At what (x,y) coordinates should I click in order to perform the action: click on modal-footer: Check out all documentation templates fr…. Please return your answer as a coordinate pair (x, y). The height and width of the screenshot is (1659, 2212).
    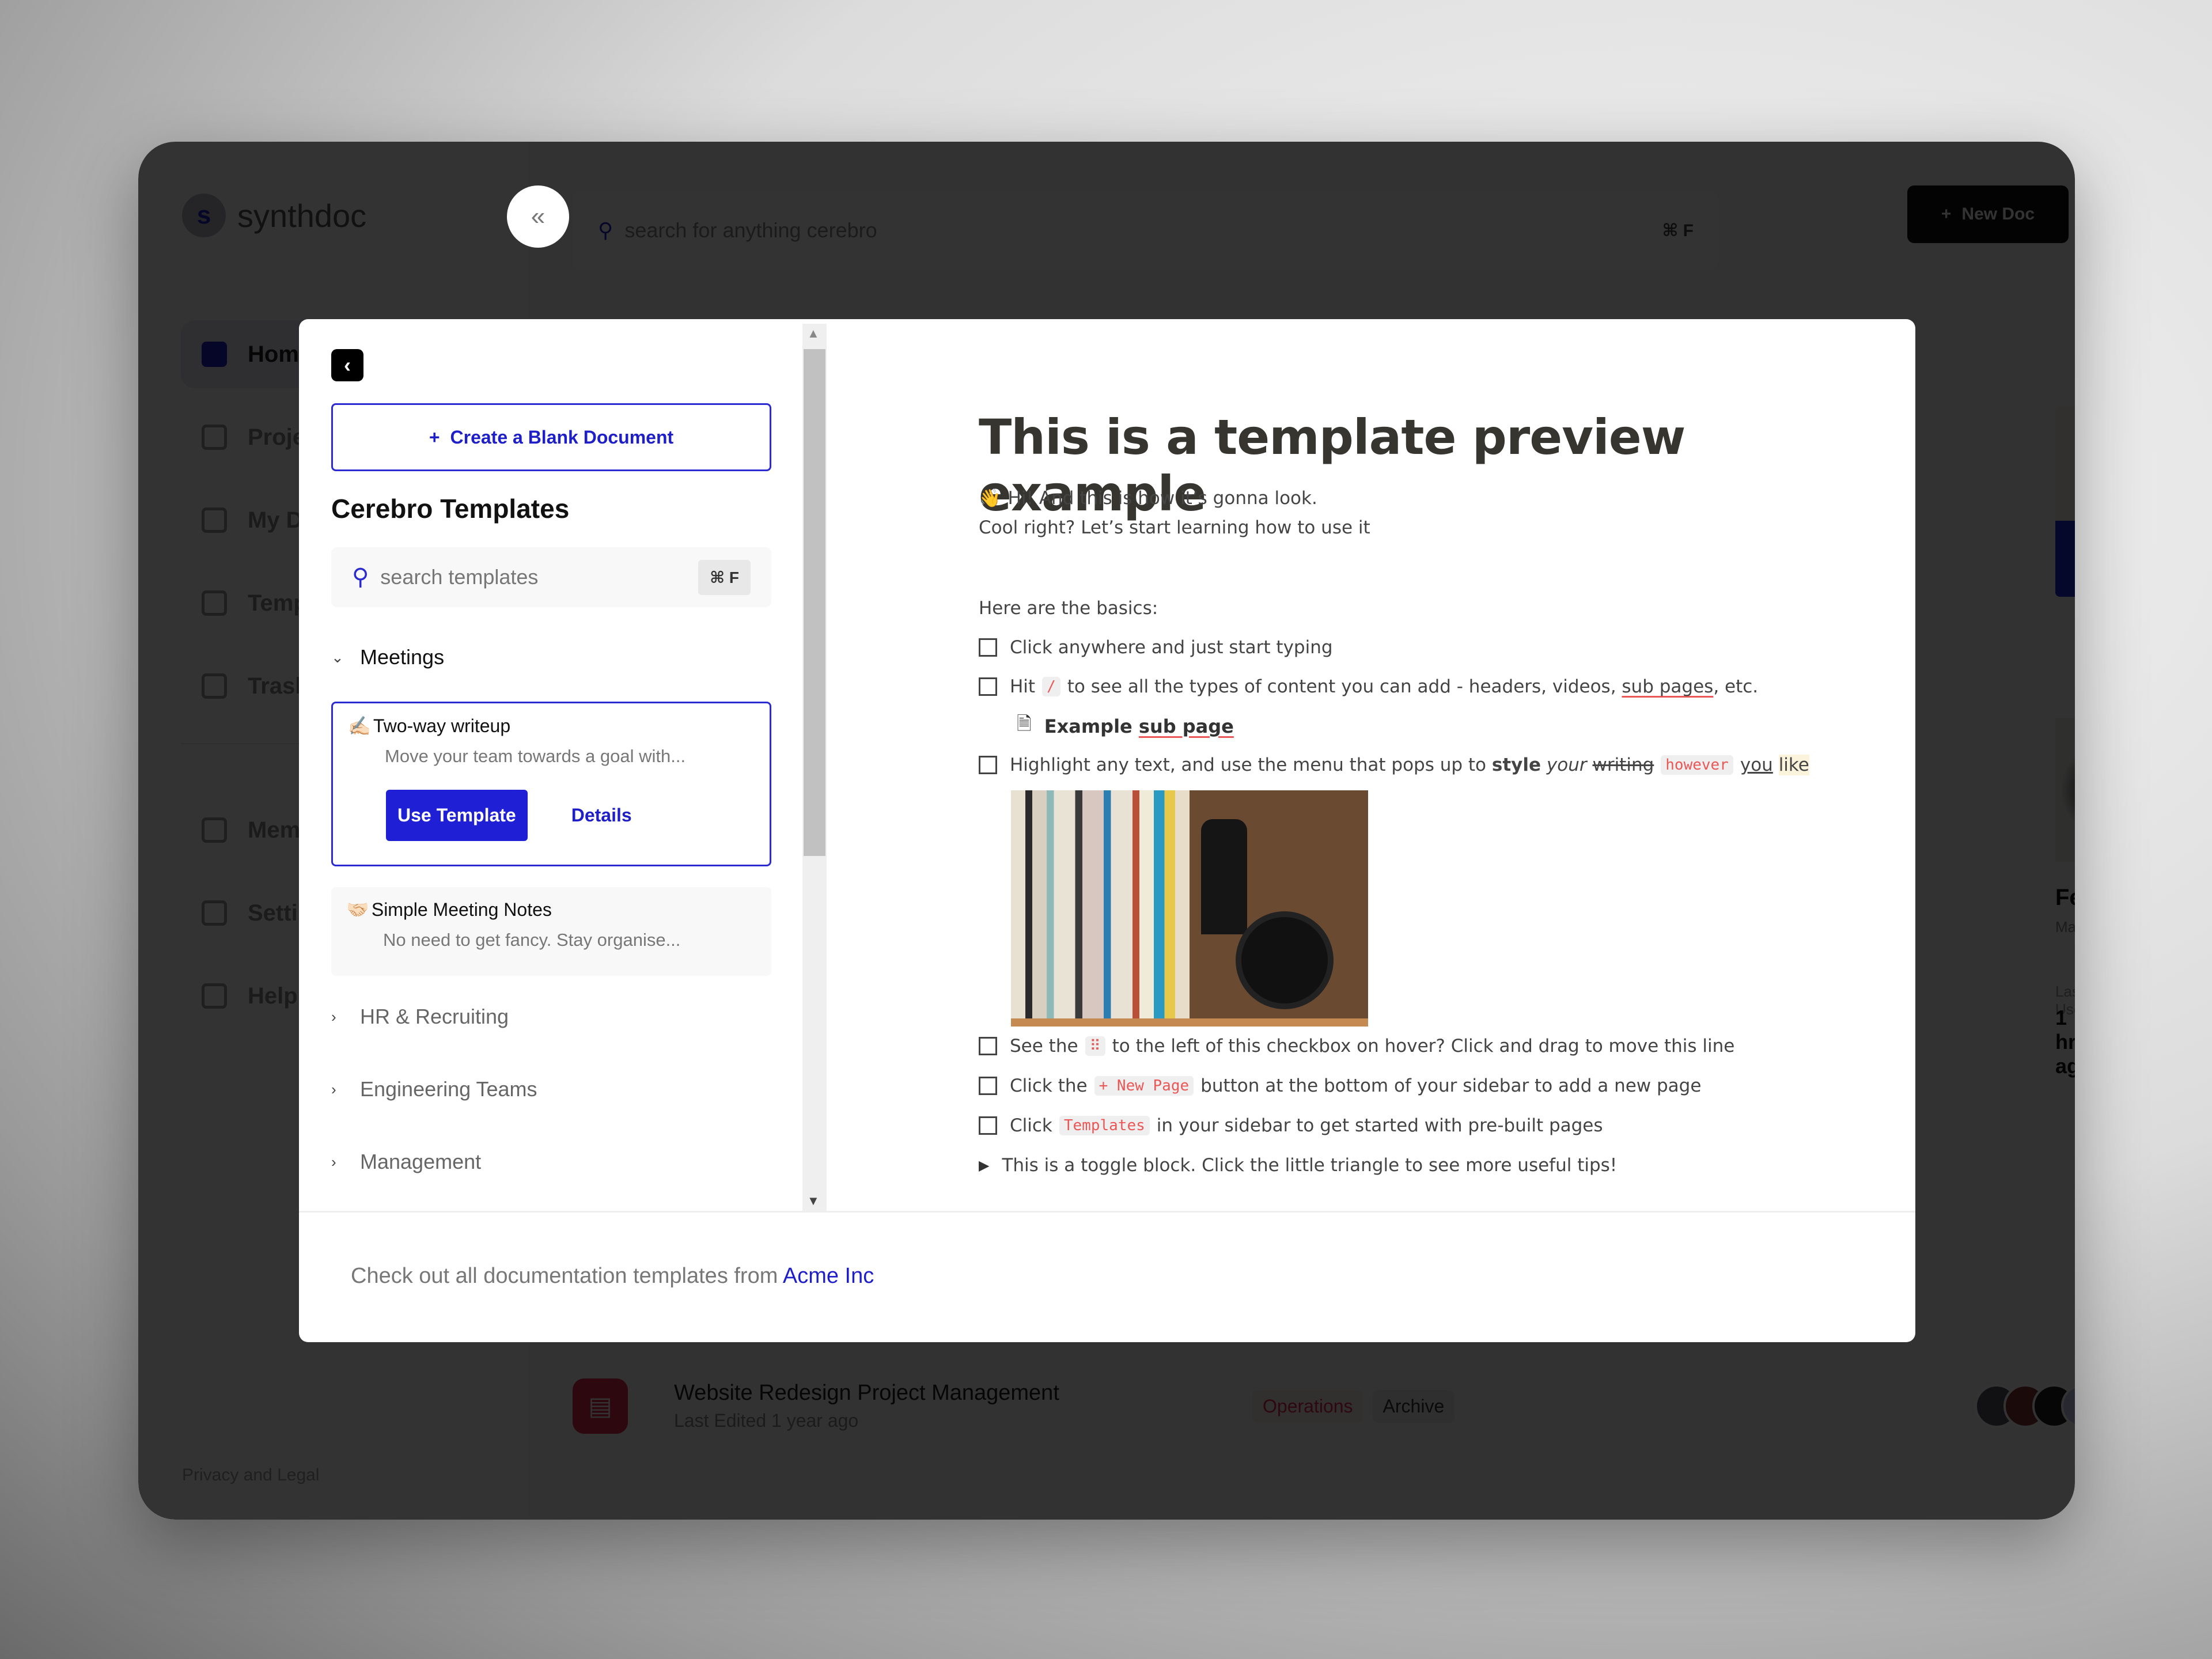
    Looking at the image, I should click on (612, 1276).